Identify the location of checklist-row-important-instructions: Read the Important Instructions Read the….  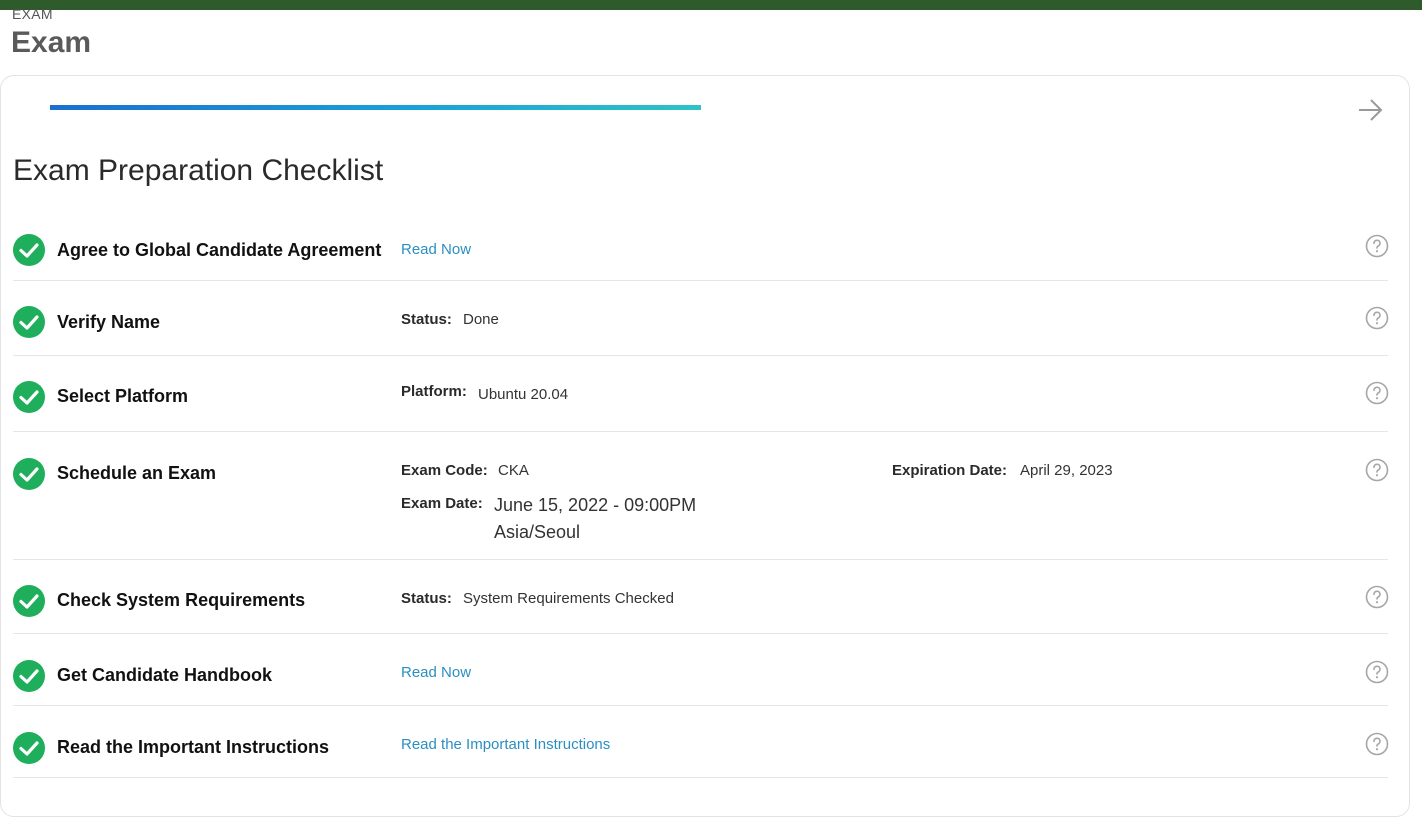
(701, 742).